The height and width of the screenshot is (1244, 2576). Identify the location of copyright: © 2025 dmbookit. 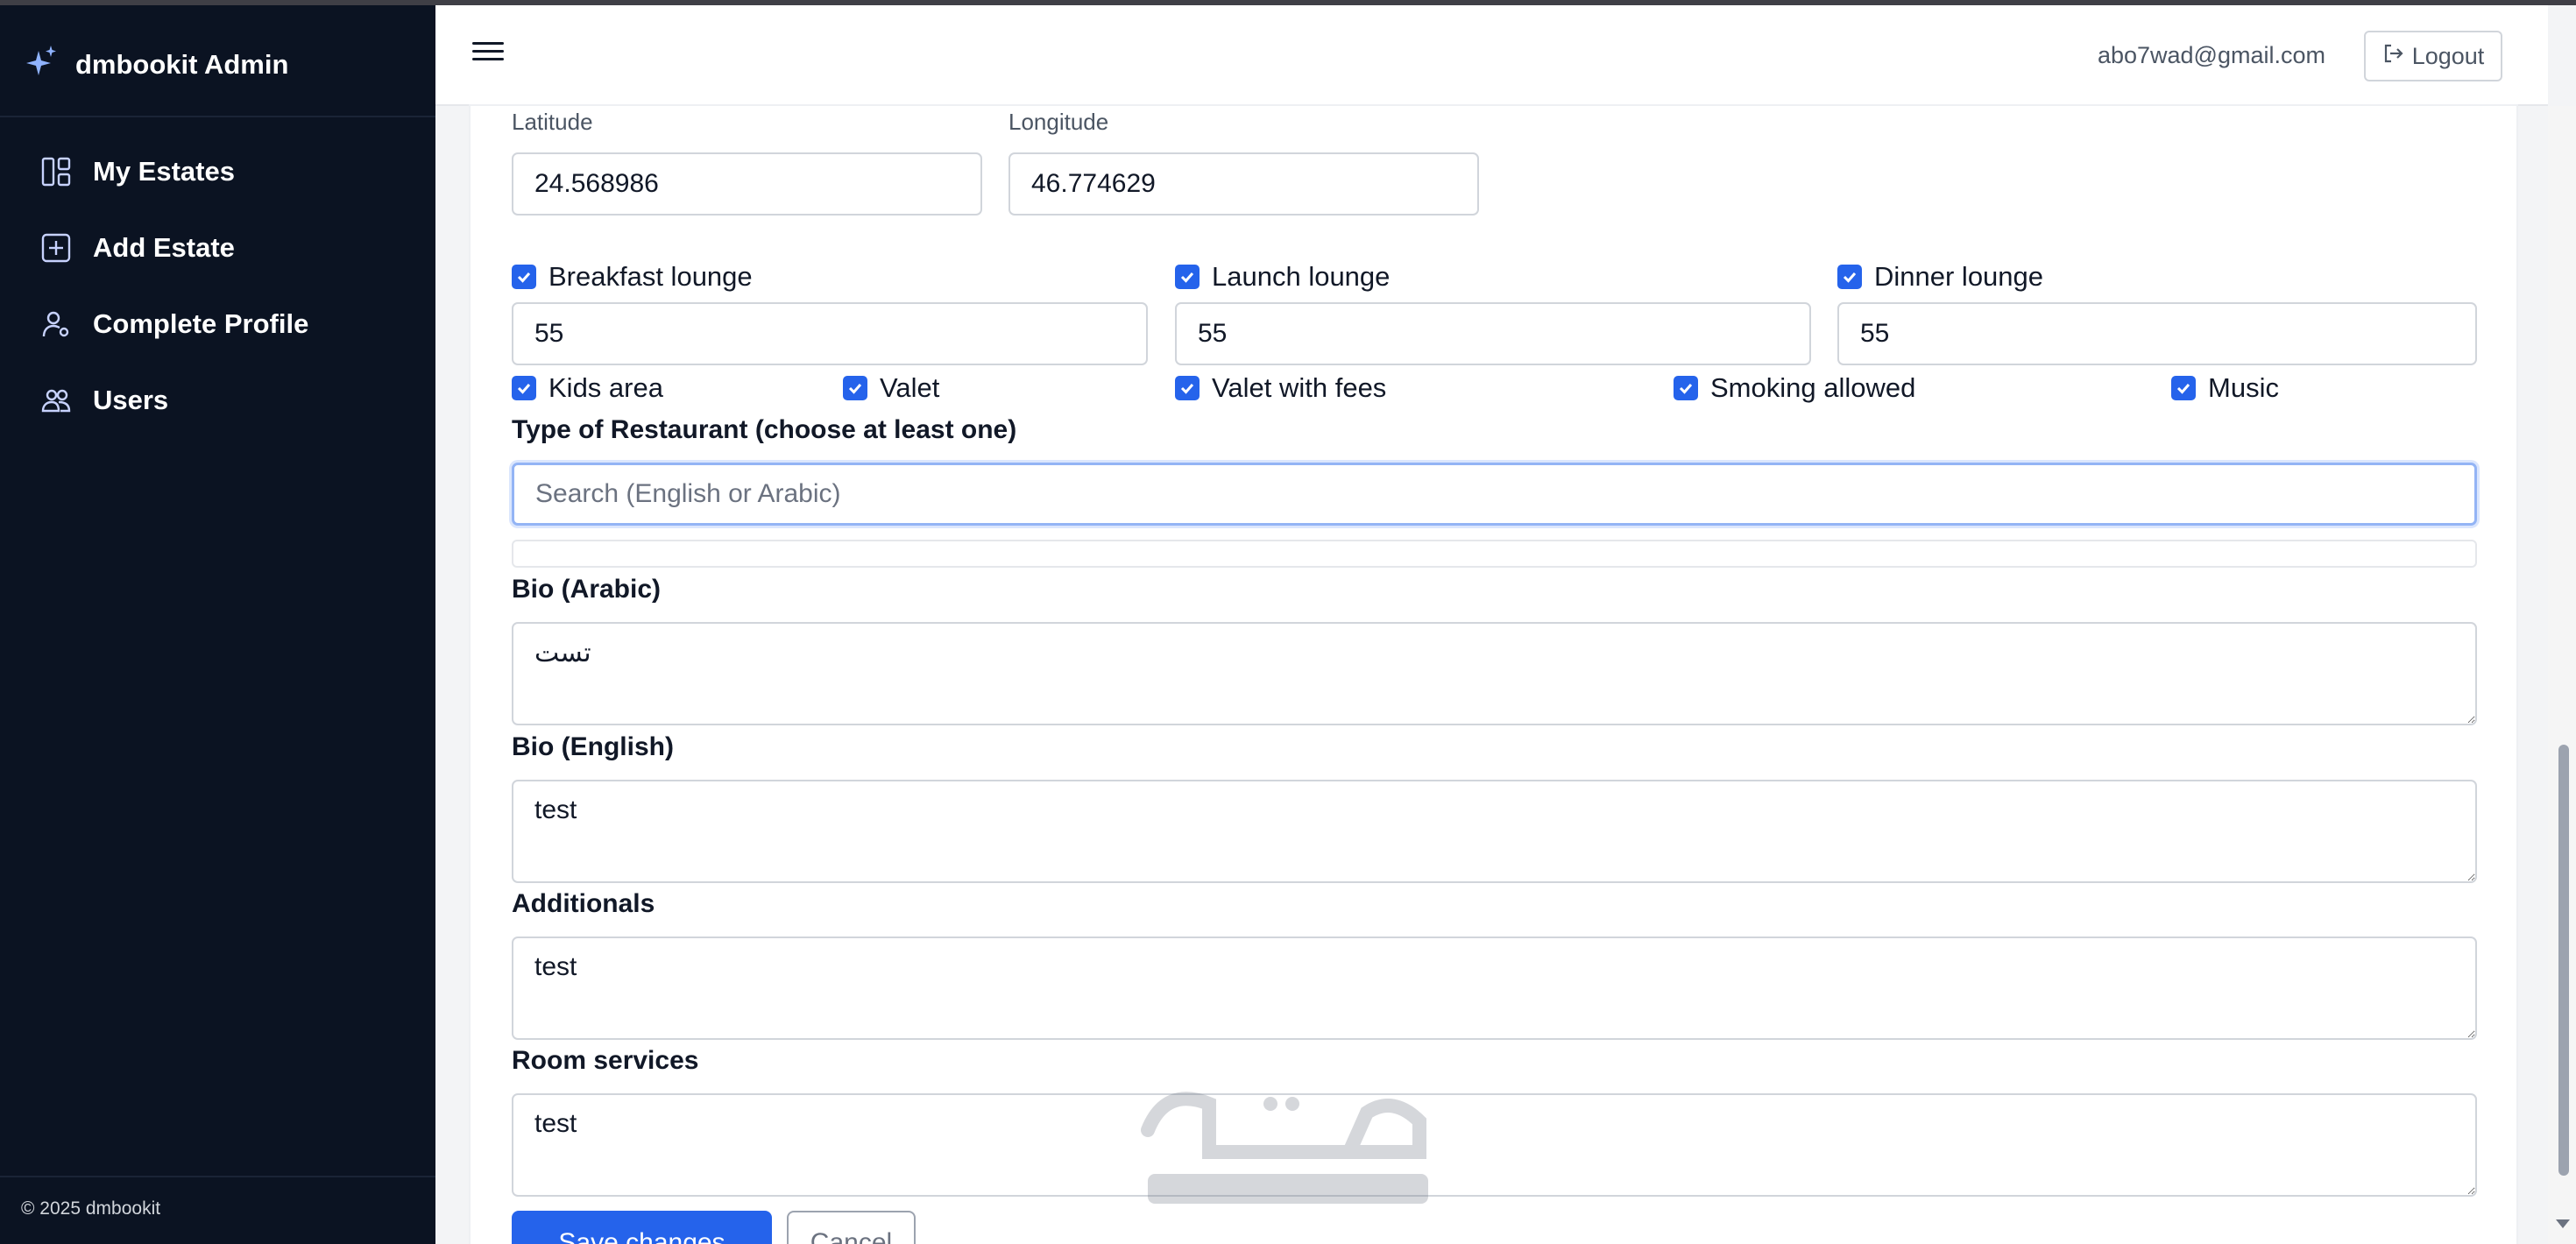
(91, 1208).